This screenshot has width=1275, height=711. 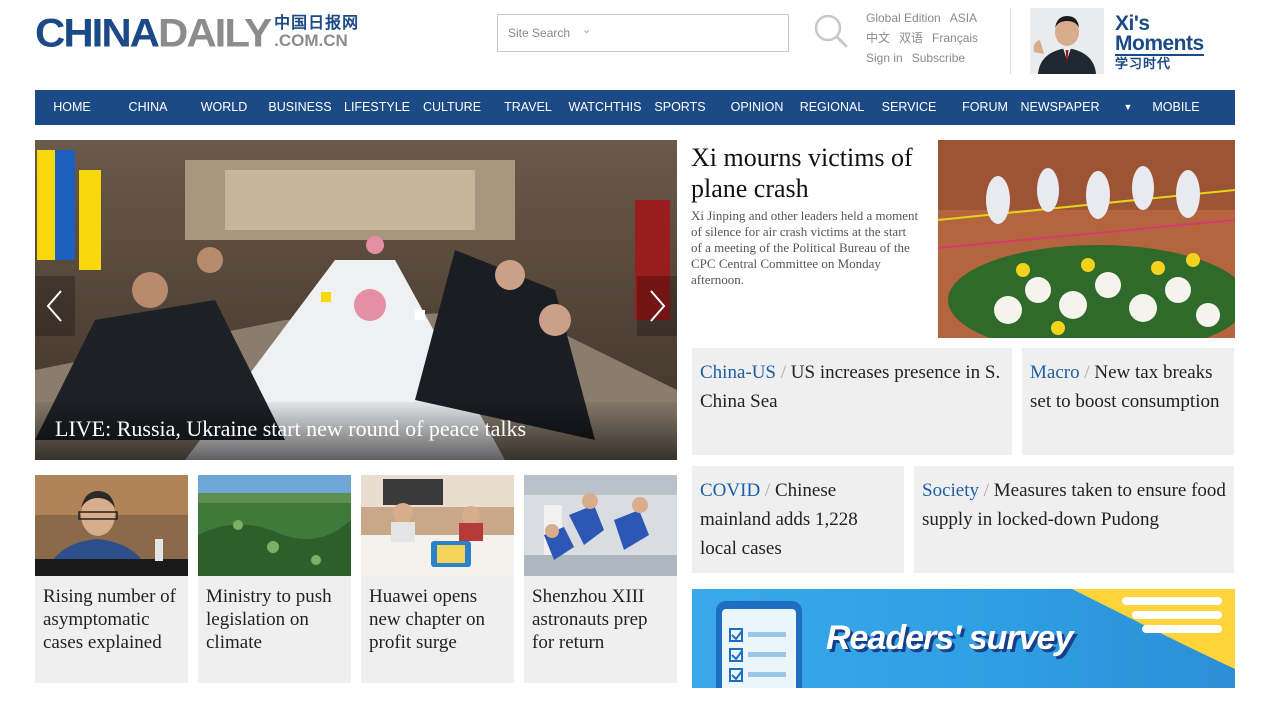 I want to click on nav-world: WORLD, so click(x=224, y=107).